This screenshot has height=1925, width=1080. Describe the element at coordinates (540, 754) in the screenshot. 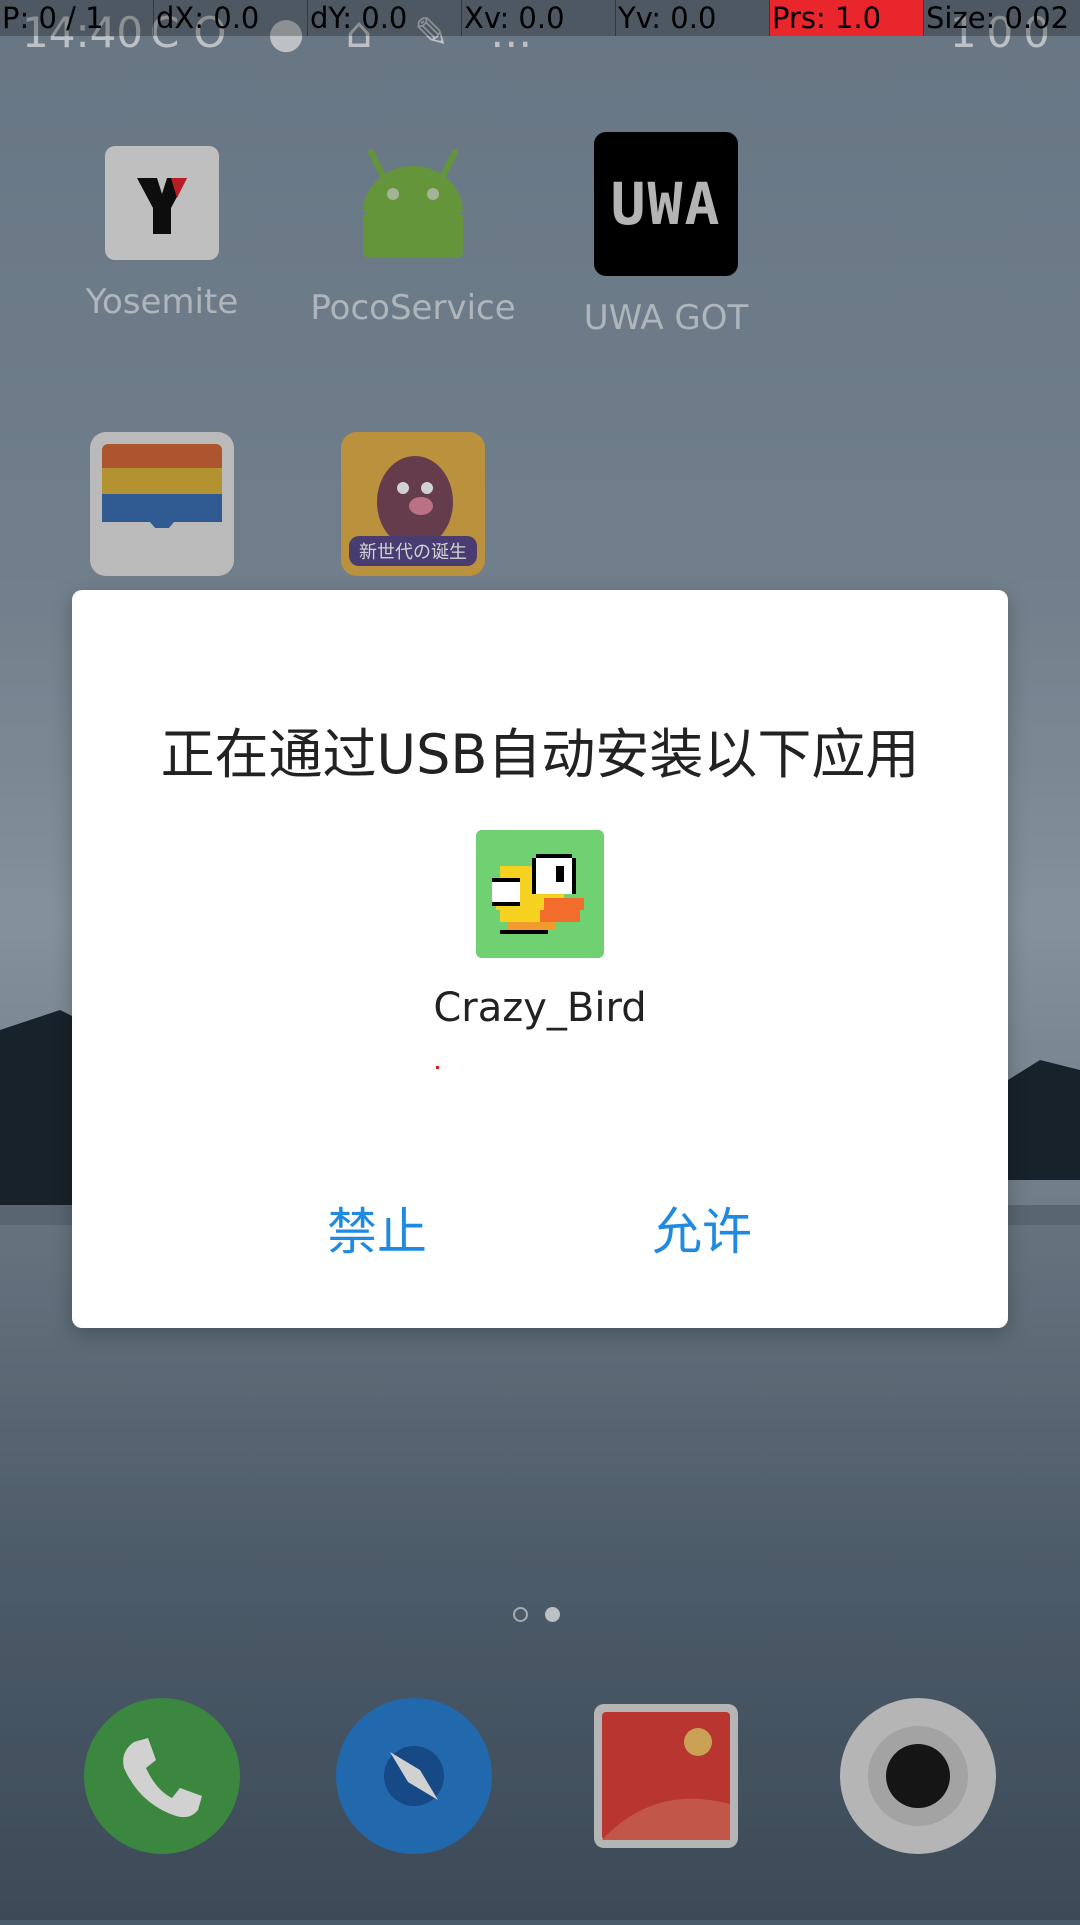

I see `dialog-title: 正在通过USB自动安装以下应用` at that location.